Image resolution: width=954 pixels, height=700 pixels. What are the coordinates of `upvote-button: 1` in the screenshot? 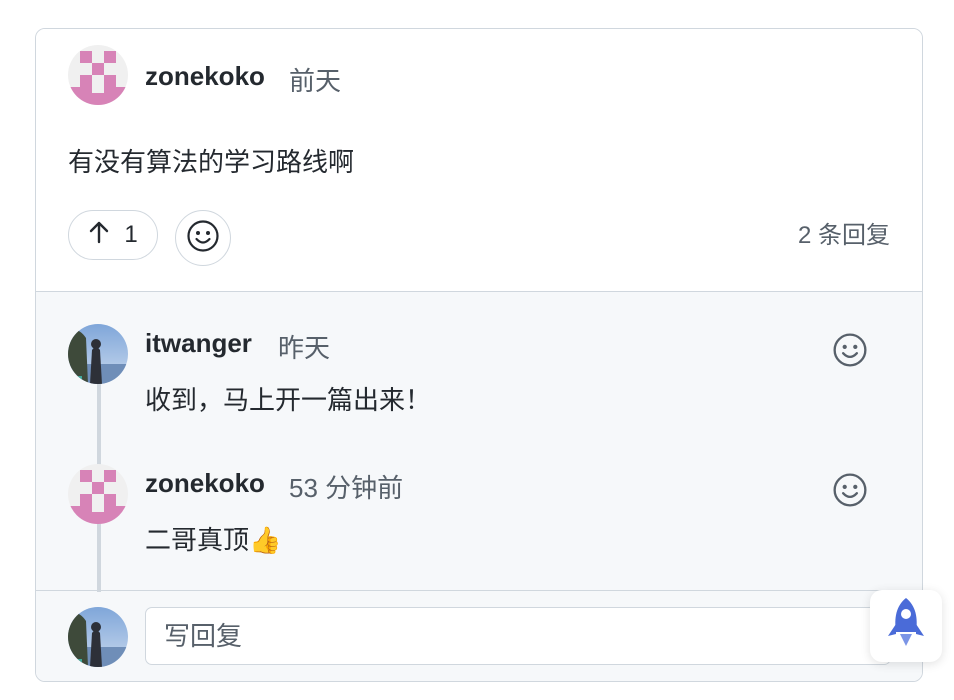 It's located at (113, 235).